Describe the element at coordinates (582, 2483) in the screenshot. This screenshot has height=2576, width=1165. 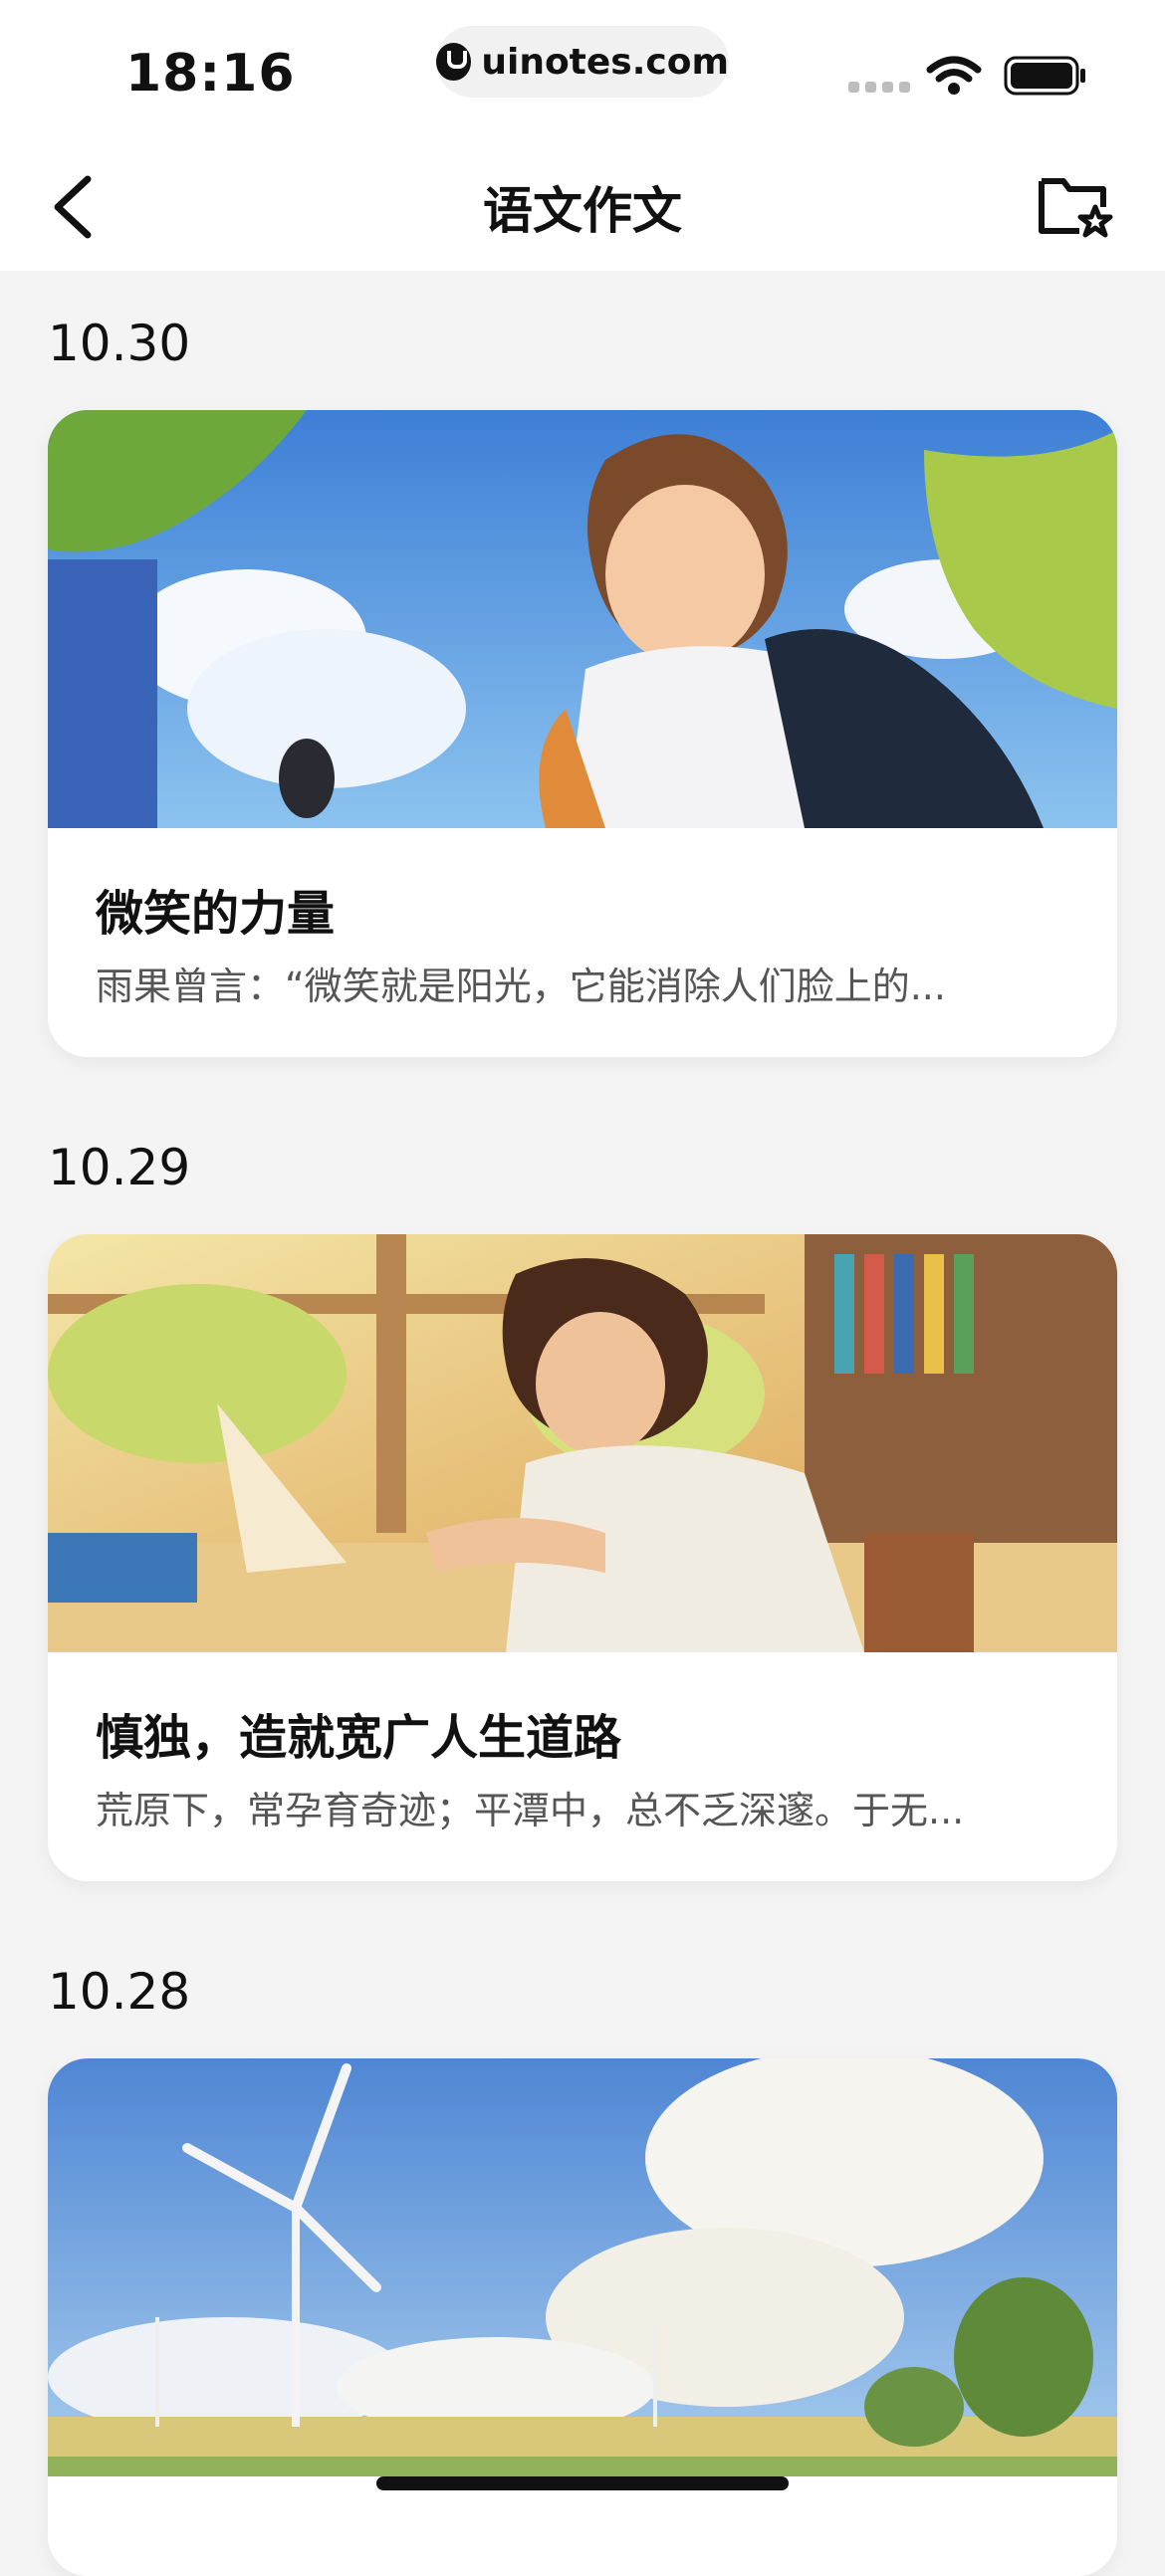
I see `home-indicator` at that location.